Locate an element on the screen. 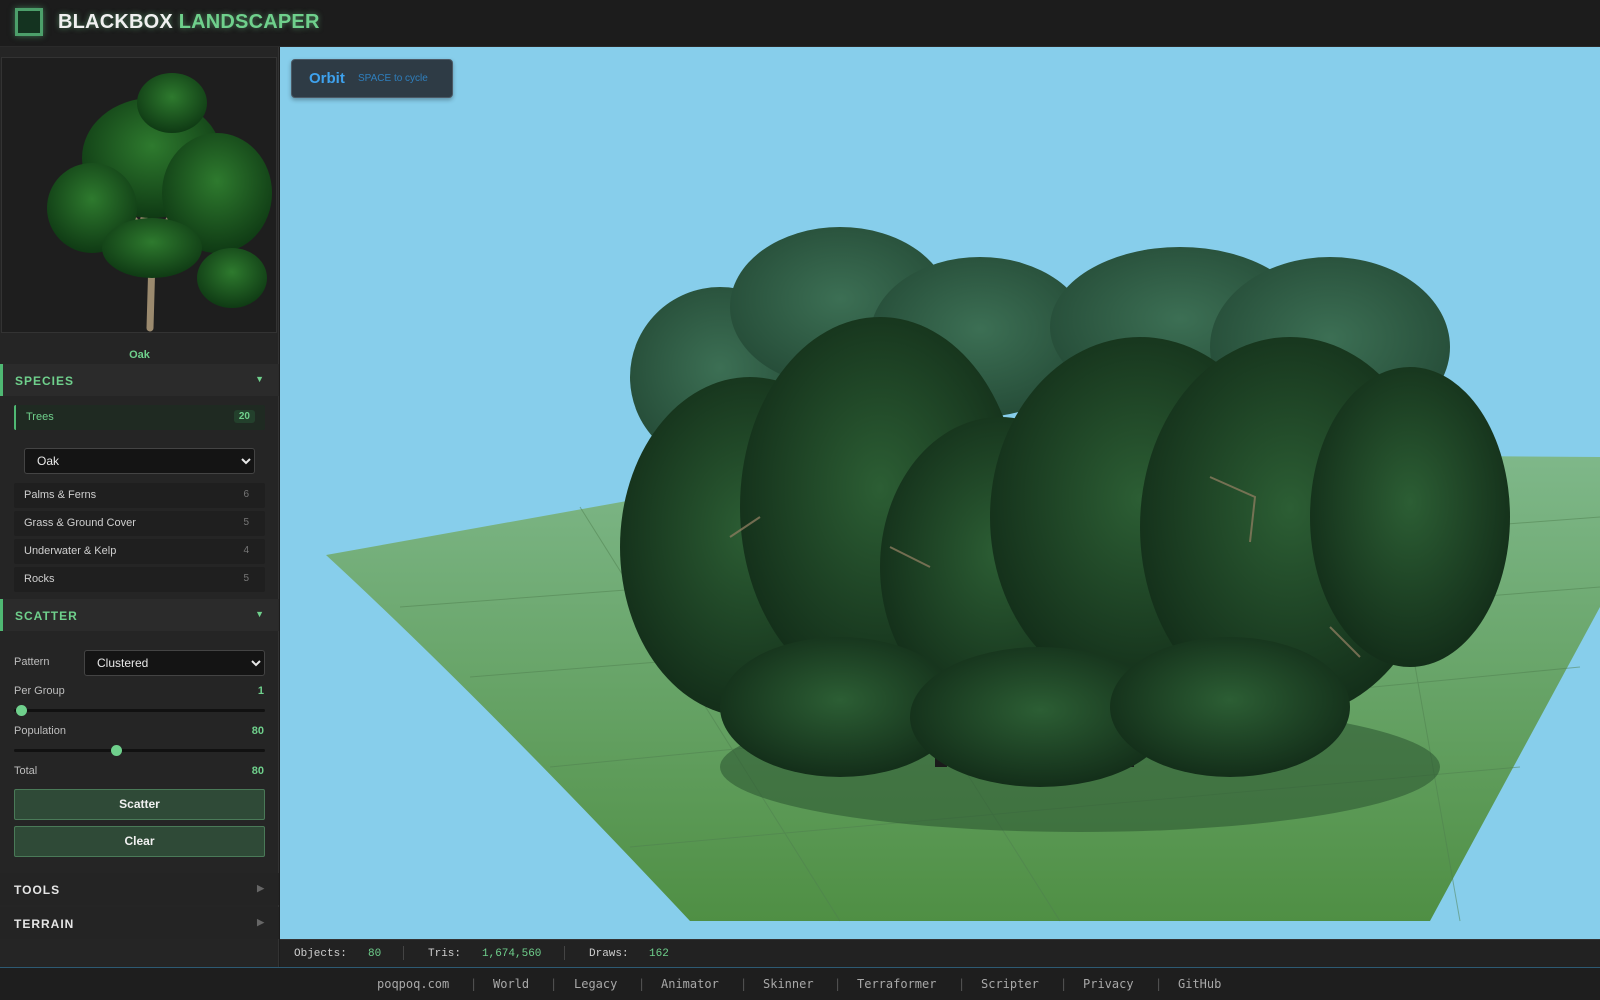 This screenshot has height=1000, width=1600. app-title-part2: LANDSCAPER is located at coordinates (249, 22).